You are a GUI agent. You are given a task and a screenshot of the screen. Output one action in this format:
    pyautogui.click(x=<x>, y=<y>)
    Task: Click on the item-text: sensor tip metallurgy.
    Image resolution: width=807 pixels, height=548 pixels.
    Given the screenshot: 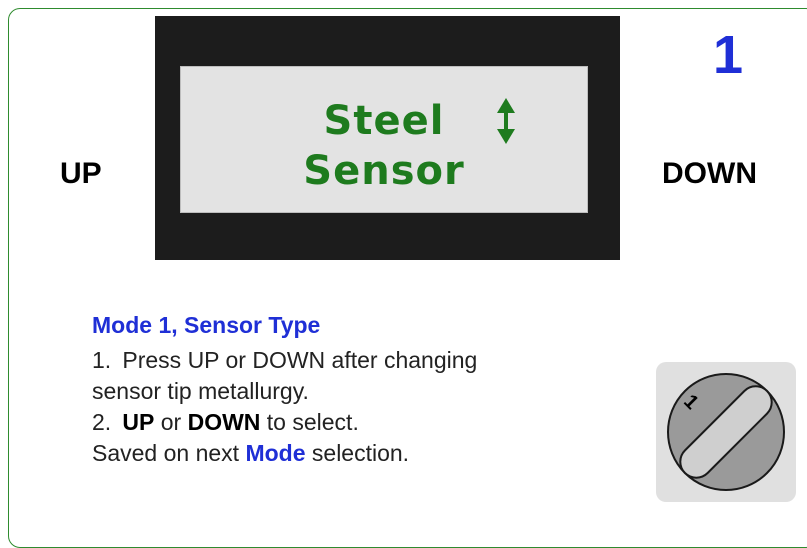 What is the action you would take?
    pyautogui.click(x=200, y=391)
    